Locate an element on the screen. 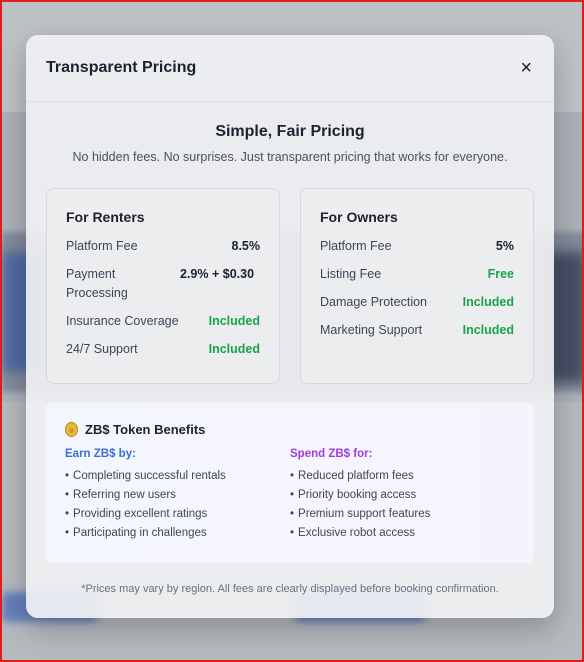 Image resolution: width=584 pixels, height=662 pixels. list-item: Participating in challenges is located at coordinates (177, 533).